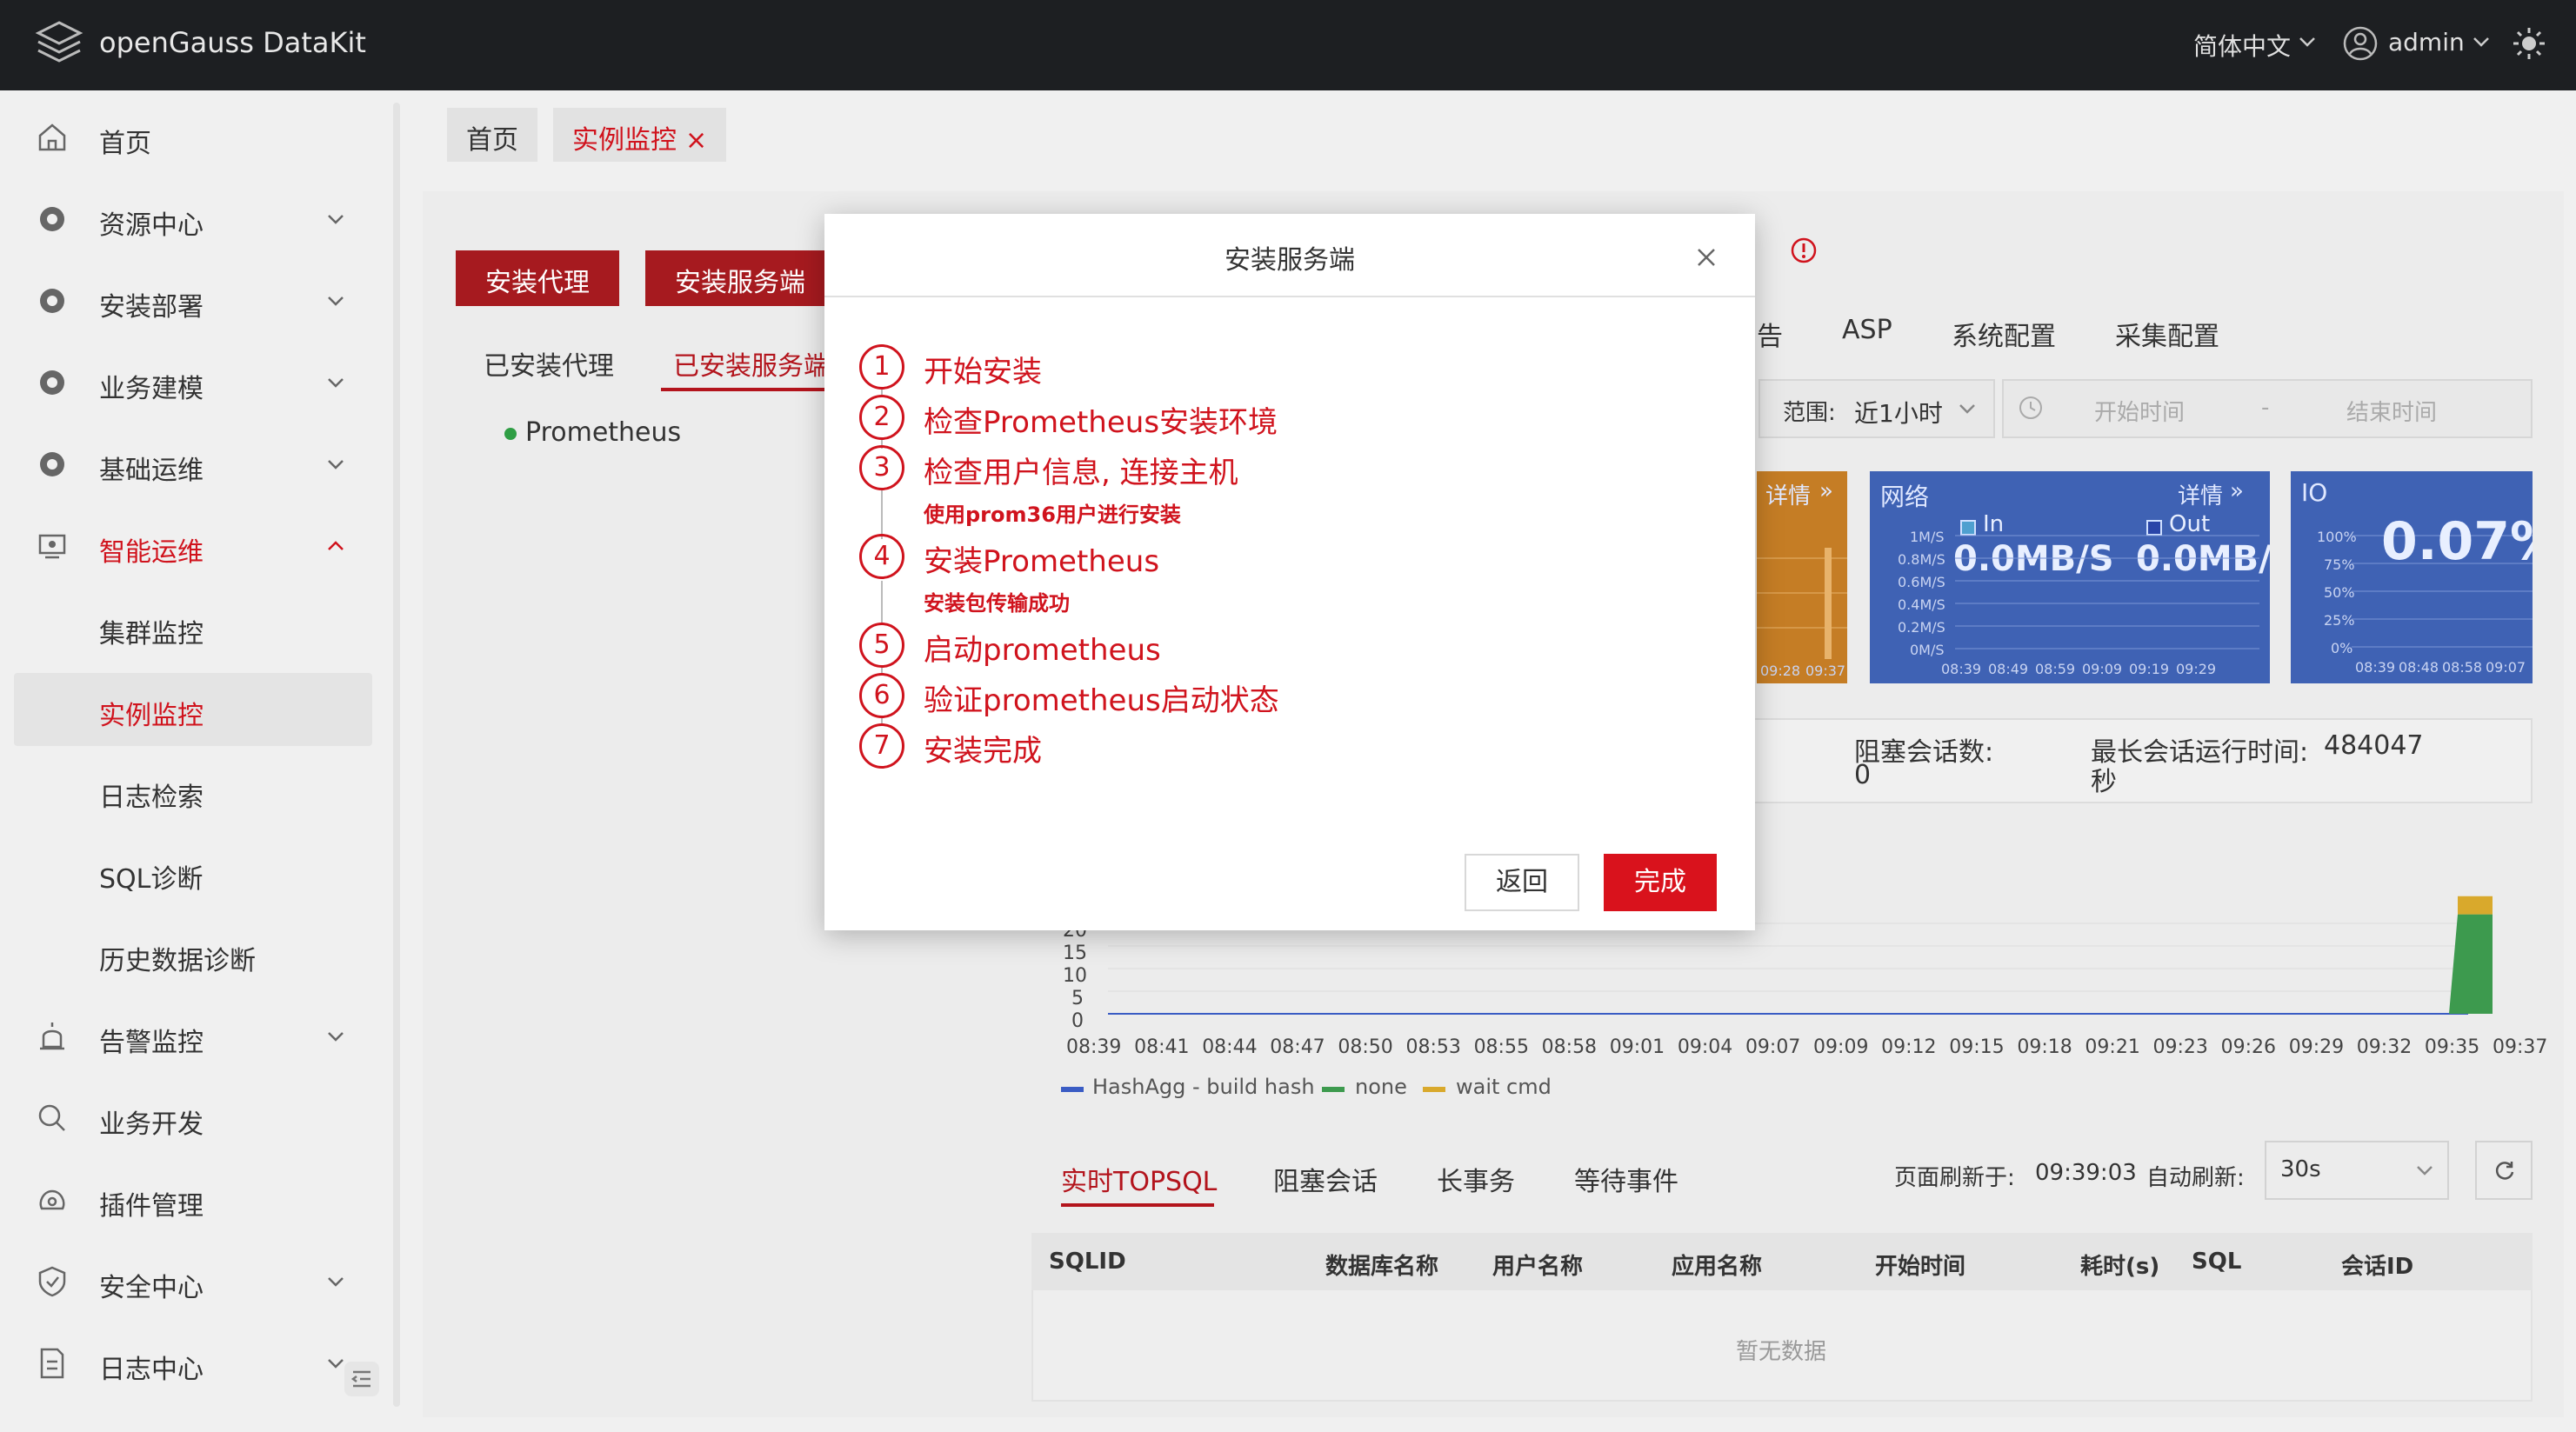  Describe the element at coordinates (1522, 883) in the screenshot. I see `back-button: 返回` at that location.